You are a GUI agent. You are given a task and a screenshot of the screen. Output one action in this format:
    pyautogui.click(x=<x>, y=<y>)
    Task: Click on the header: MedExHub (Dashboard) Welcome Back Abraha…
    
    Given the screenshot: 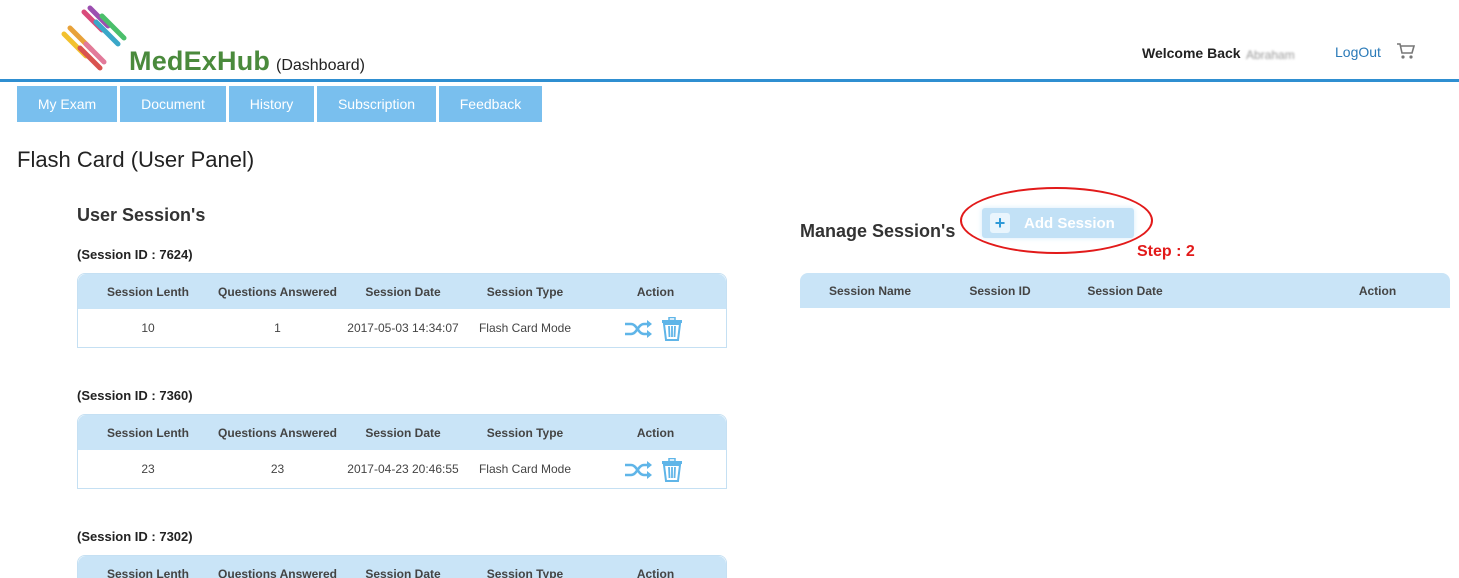 What is the action you would take?
    pyautogui.click(x=729, y=41)
    